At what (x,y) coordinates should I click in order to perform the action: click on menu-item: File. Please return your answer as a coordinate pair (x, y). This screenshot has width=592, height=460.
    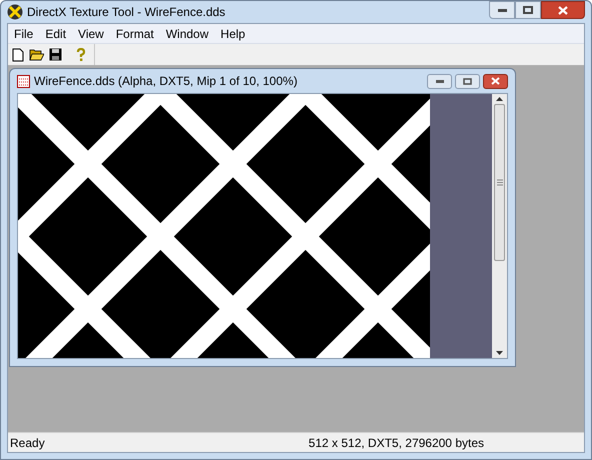
    Looking at the image, I should click on (24, 33).